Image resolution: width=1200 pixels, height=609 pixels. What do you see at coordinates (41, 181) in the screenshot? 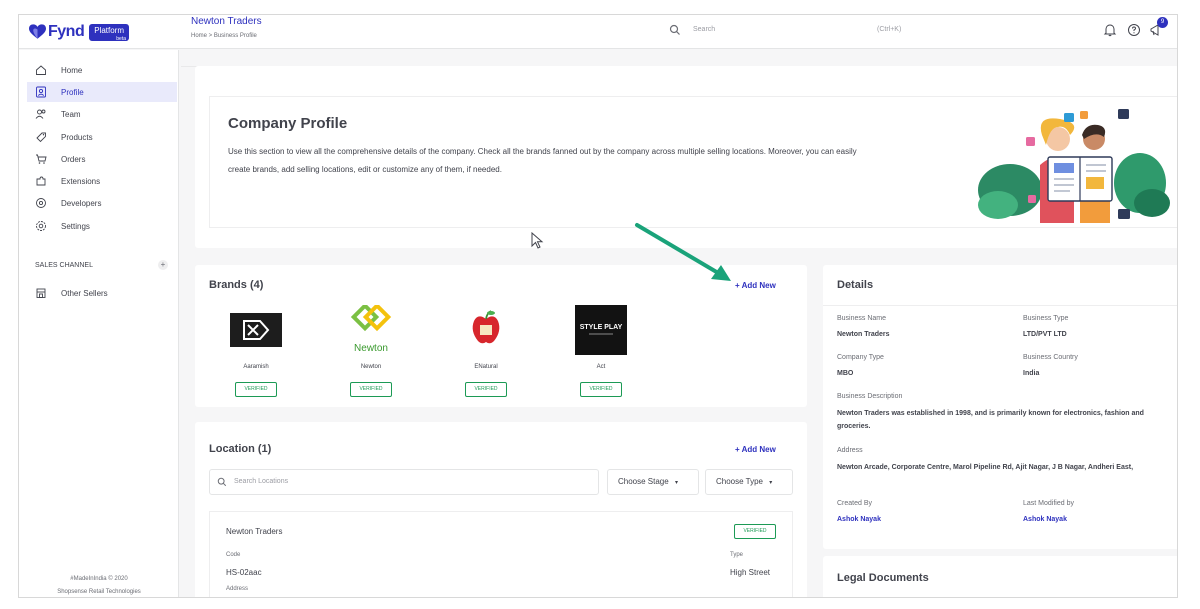
I see `extensions-icon` at bounding box center [41, 181].